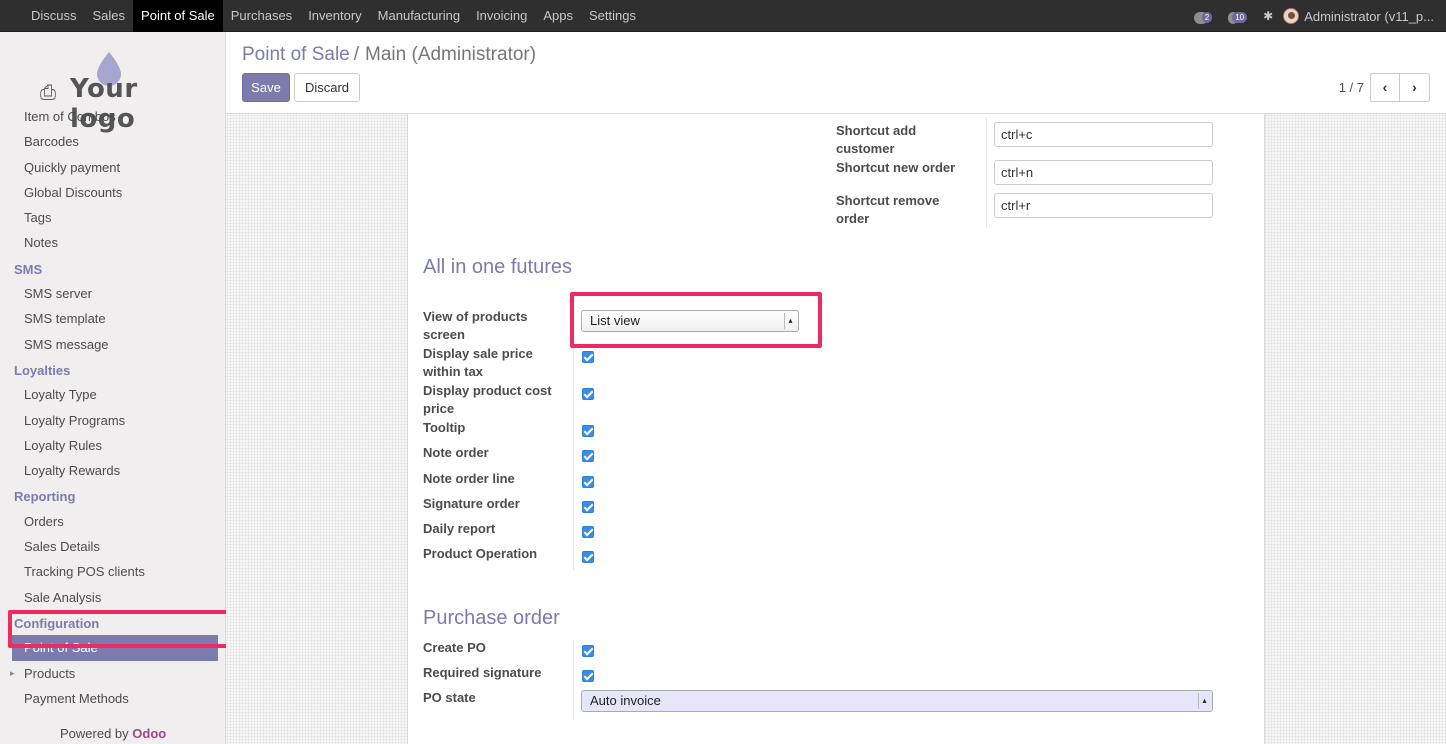 This screenshot has height=744, width=1446. I want to click on display-sale-price-within-tax-checkbox, so click(588, 357).